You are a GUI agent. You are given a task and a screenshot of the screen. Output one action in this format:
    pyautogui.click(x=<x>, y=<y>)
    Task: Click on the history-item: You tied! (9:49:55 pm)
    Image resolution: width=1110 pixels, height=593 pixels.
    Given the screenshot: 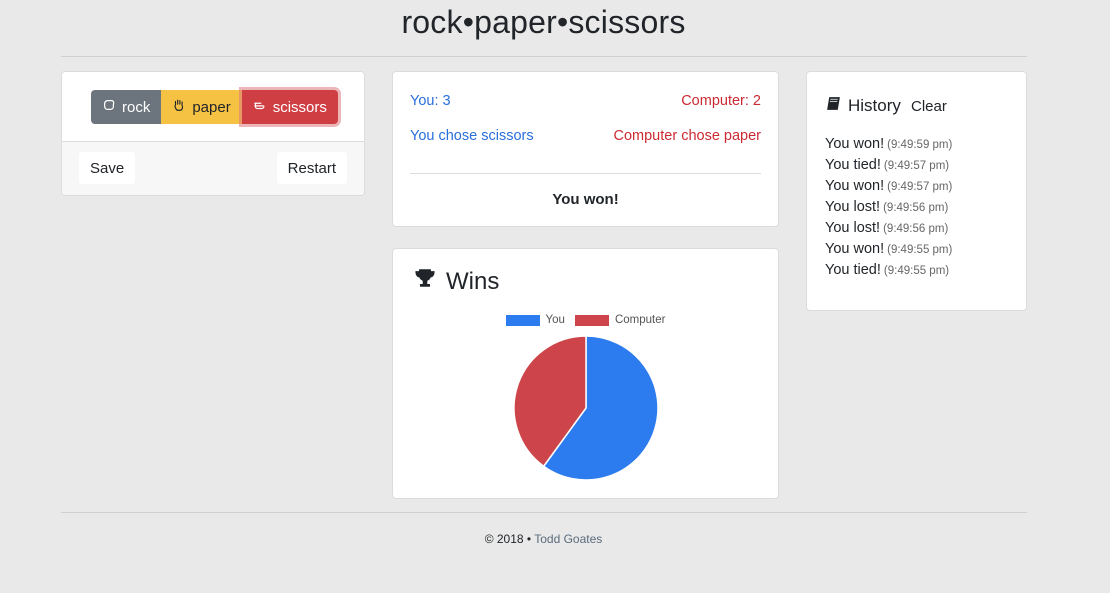 What is the action you would take?
    pyautogui.click(x=888, y=272)
    